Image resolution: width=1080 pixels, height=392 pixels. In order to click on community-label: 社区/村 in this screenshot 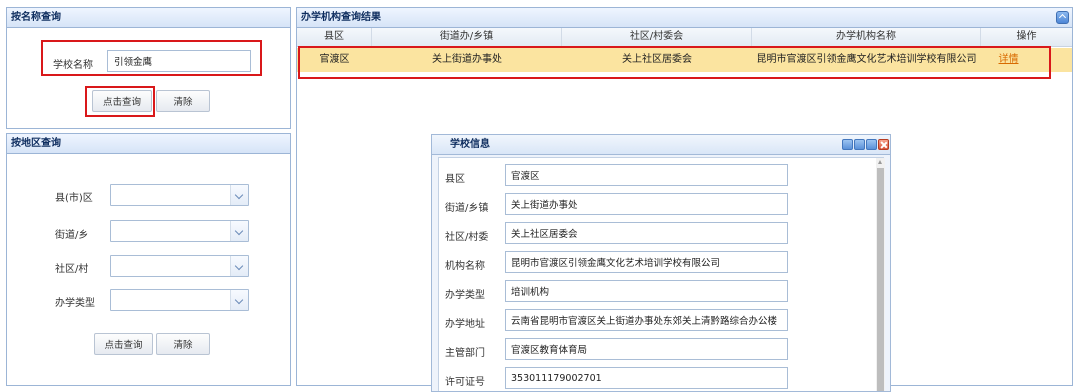, I will do `click(72, 269)`.